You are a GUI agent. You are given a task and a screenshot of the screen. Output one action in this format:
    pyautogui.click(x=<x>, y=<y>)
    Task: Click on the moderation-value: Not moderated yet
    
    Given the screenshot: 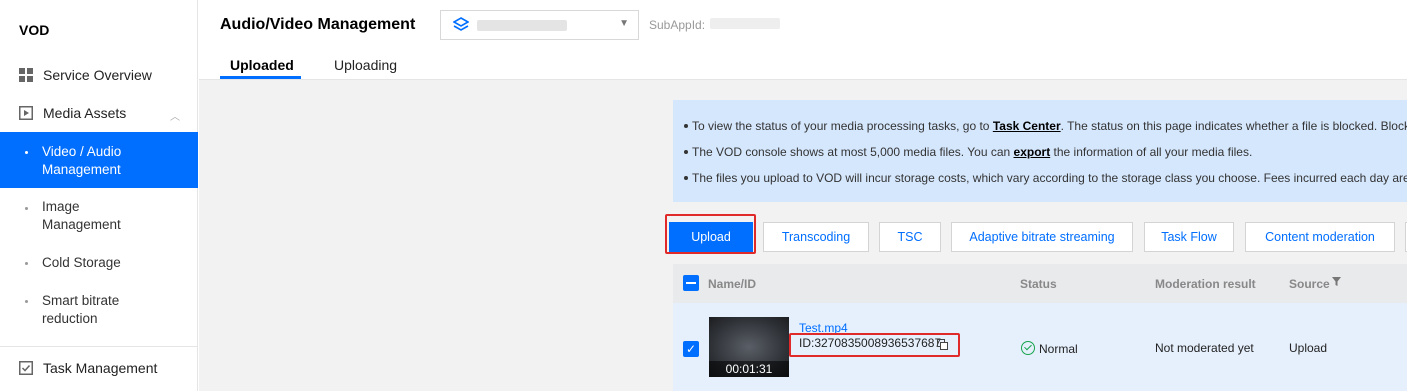 What is the action you would take?
    pyautogui.click(x=1204, y=348)
    